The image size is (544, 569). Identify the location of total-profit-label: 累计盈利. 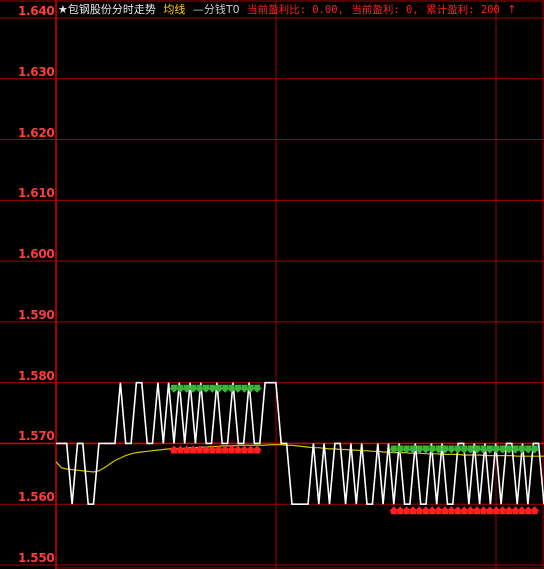
(447, 10).